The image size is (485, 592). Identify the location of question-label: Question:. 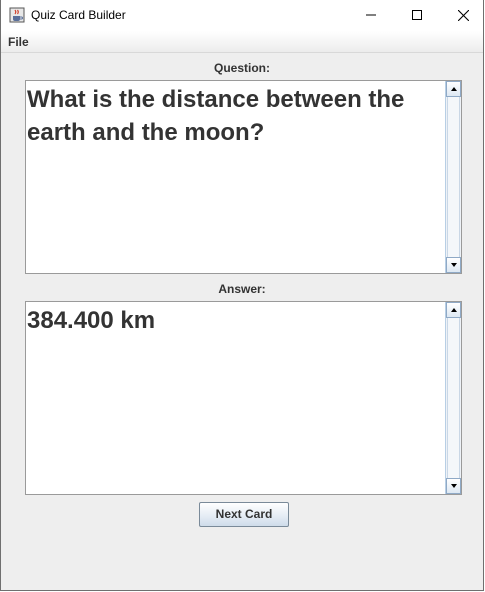
(242, 68).